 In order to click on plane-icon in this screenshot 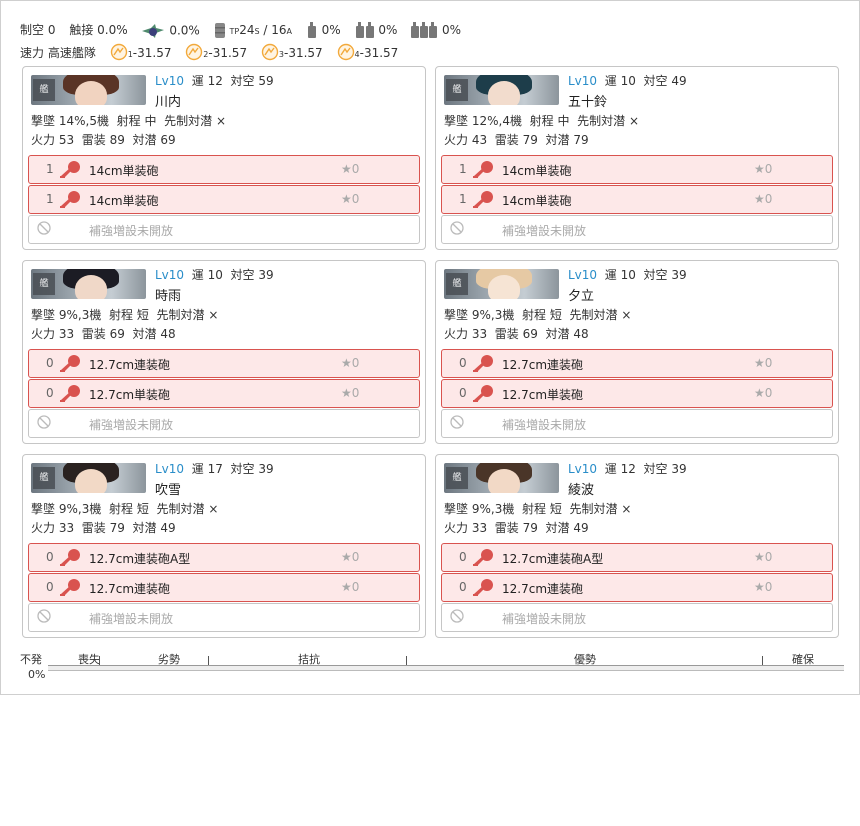, I will do `click(153, 30)`.